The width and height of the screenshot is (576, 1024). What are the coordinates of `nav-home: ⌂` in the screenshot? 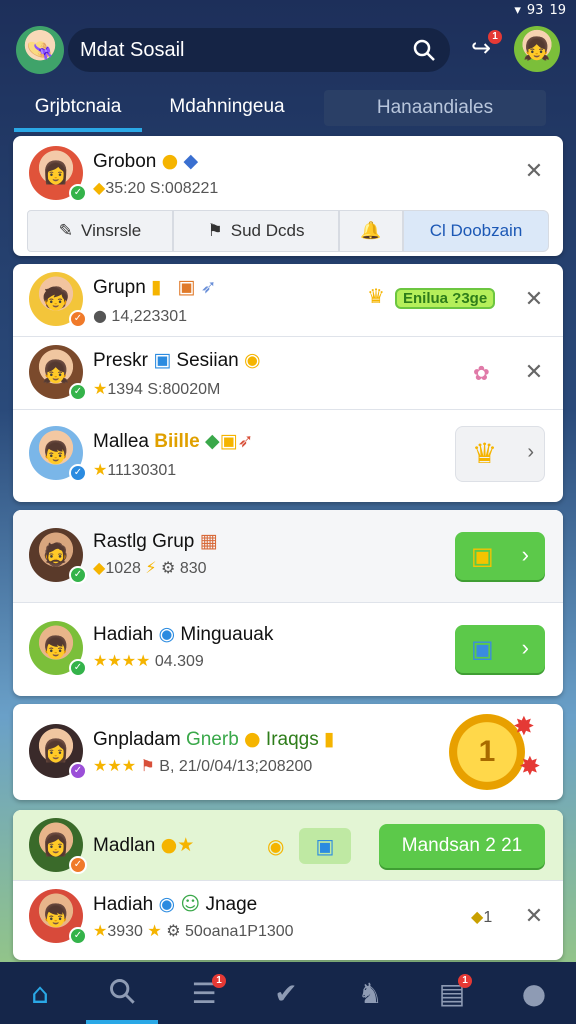 It's located at (40, 993).